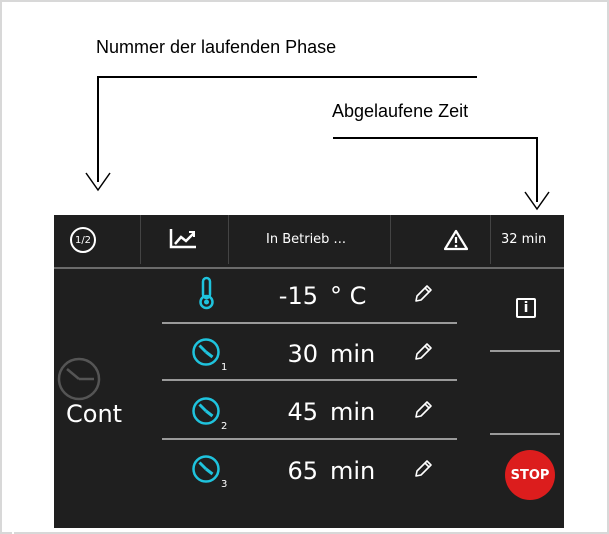 Image resolution: width=609 pixels, height=534 pixels. Describe the element at coordinates (98, 182) in the screenshot. I see `phase-annotation-arrow` at that location.